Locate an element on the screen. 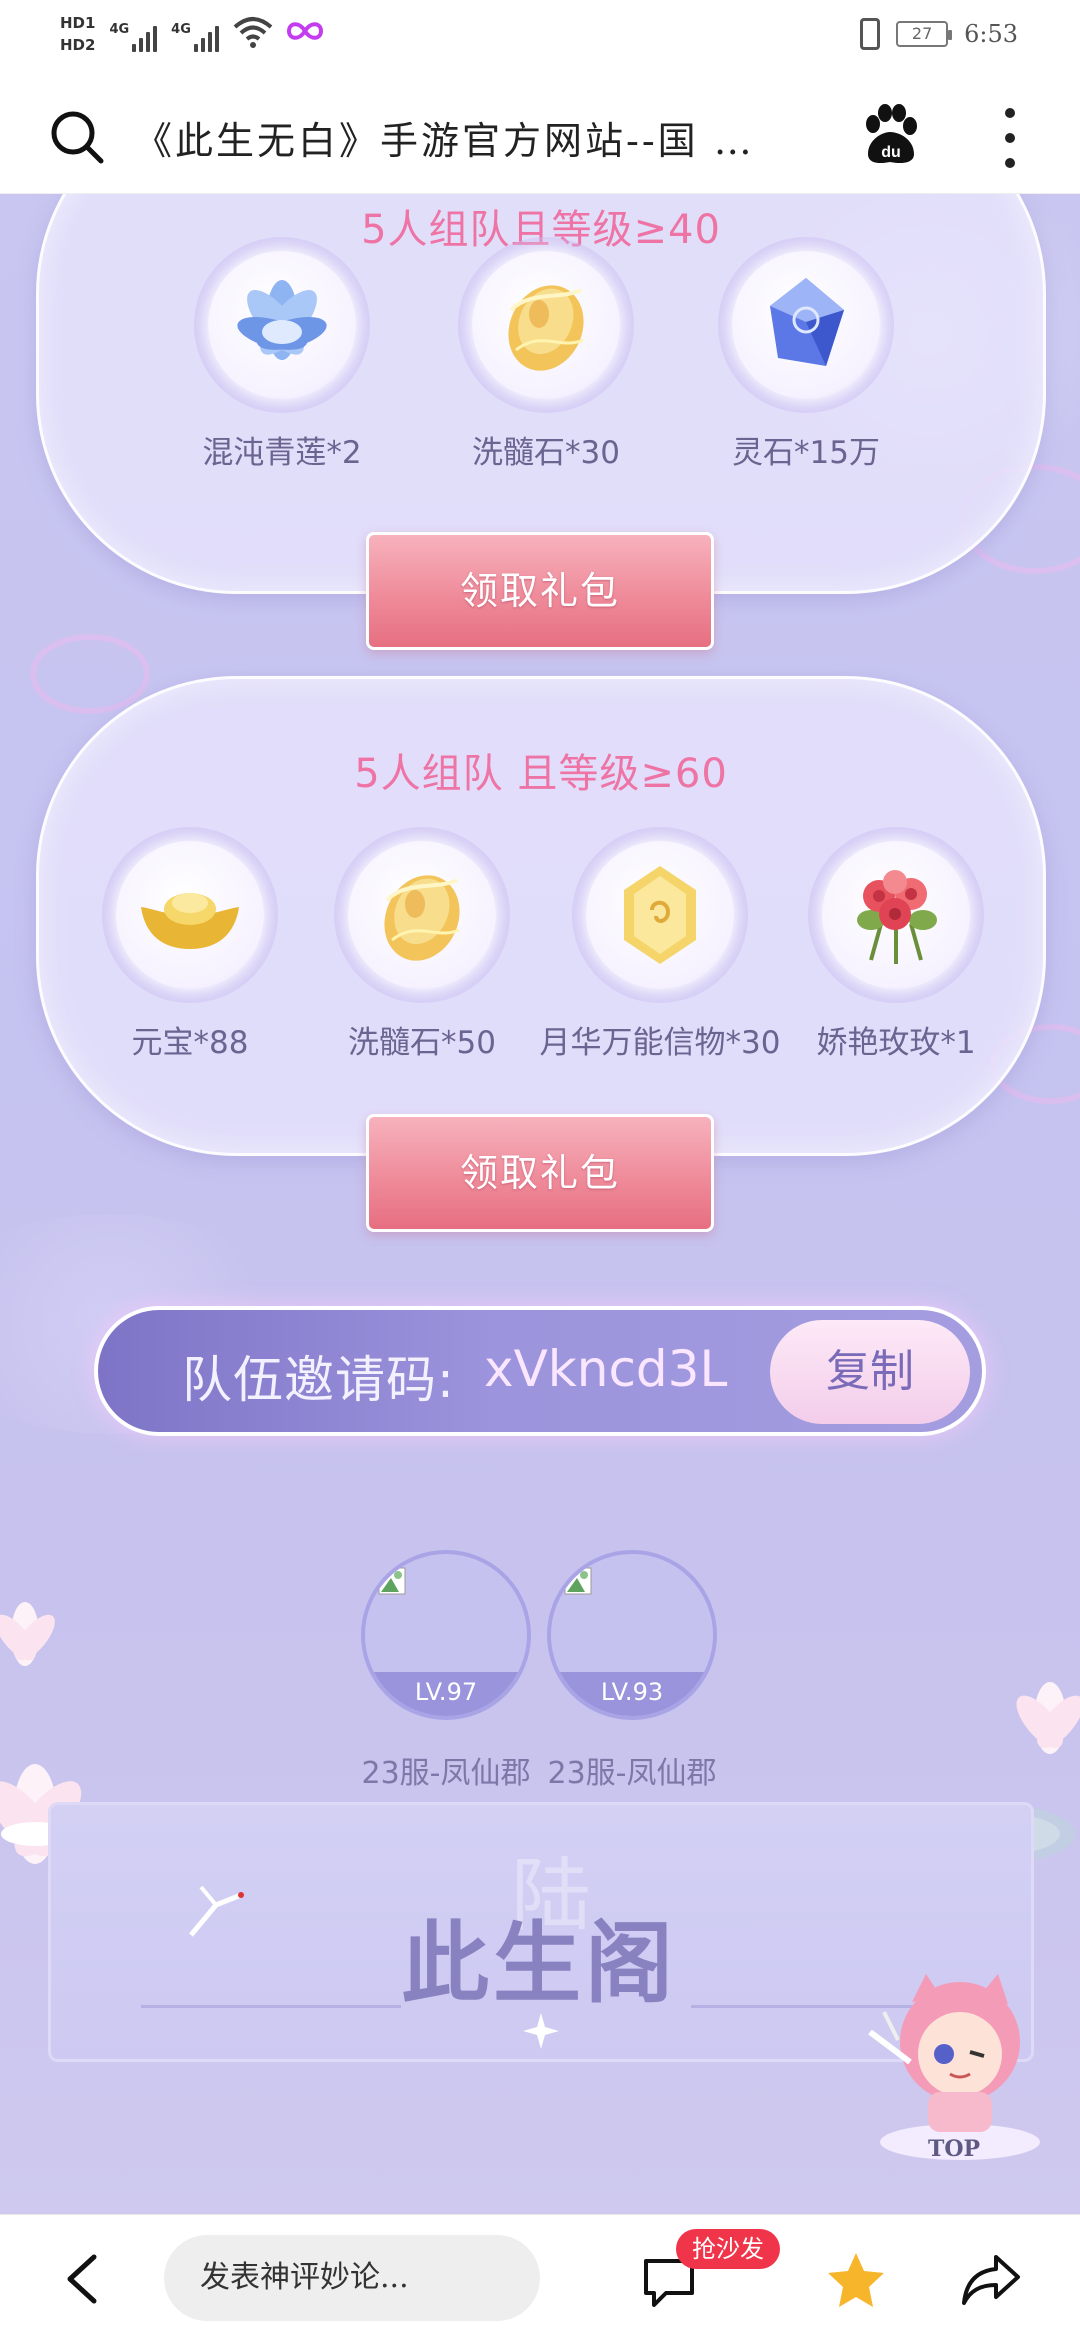 The width and height of the screenshot is (1080, 2340). cloud-swirl-decoration is located at coordinates (90, 674).